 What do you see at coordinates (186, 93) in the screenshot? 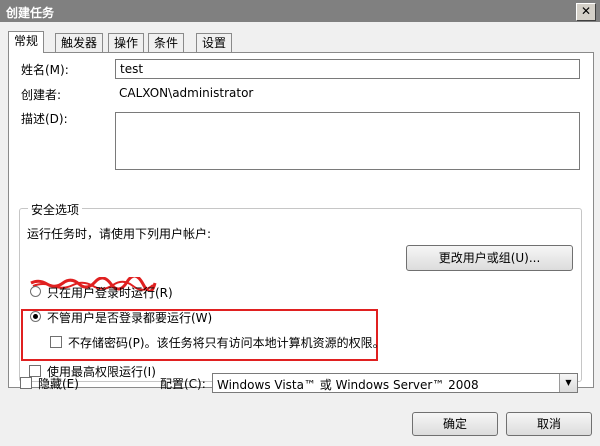
I see `author-value: CALXON\administrator` at bounding box center [186, 93].